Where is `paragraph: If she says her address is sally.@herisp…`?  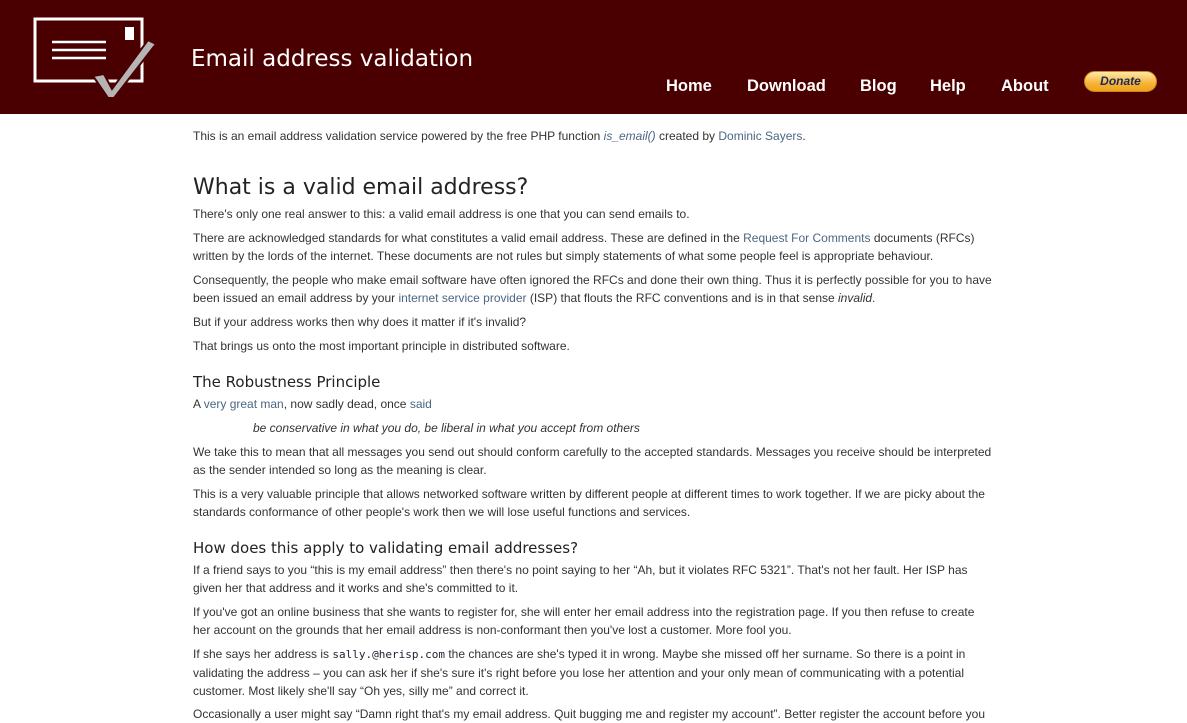
paragraph: If she says her address is sally.@herisp… is located at coordinates (593, 672).